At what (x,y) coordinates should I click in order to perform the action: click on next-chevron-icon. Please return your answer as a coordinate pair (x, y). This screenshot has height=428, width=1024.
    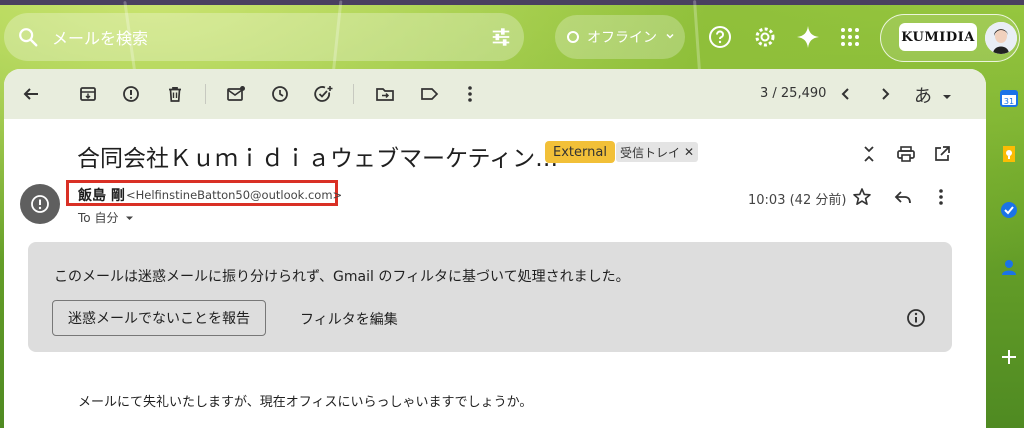
    Looking at the image, I should click on (885, 94).